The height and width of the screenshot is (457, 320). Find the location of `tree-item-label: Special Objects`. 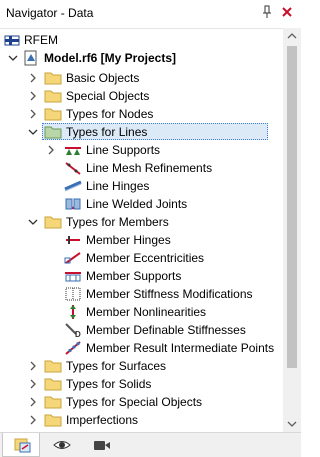

tree-item-label: Special Objects is located at coordinates (108, 96).